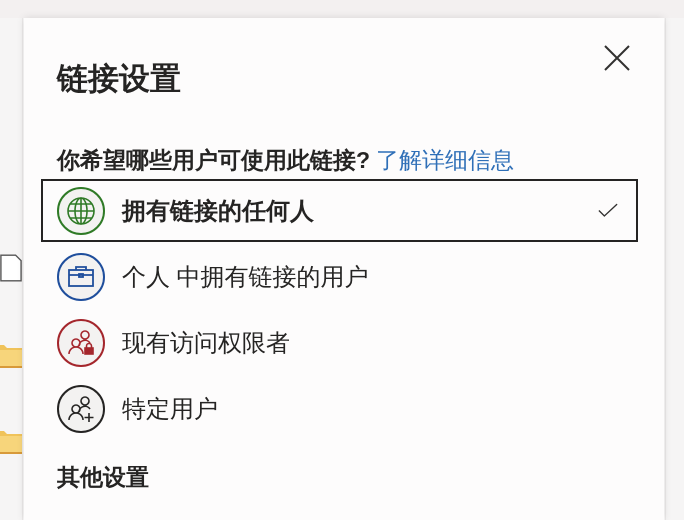  What do you see at coordinates (608, 210) in the screenshot?
I see `checkmark-icon` at bounding box center [608, 210].